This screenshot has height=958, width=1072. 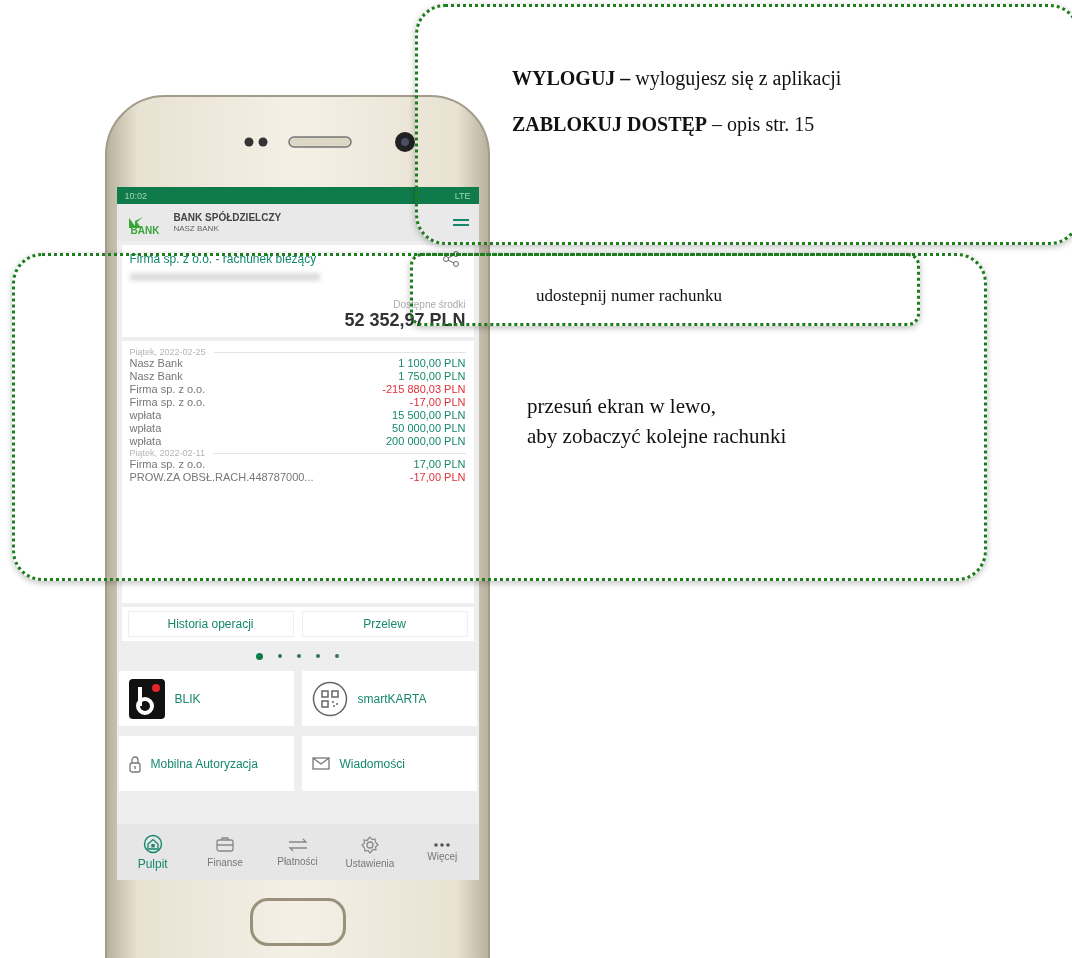 I want to click on action-button: Historia operacji, so click(x=210, y=624).